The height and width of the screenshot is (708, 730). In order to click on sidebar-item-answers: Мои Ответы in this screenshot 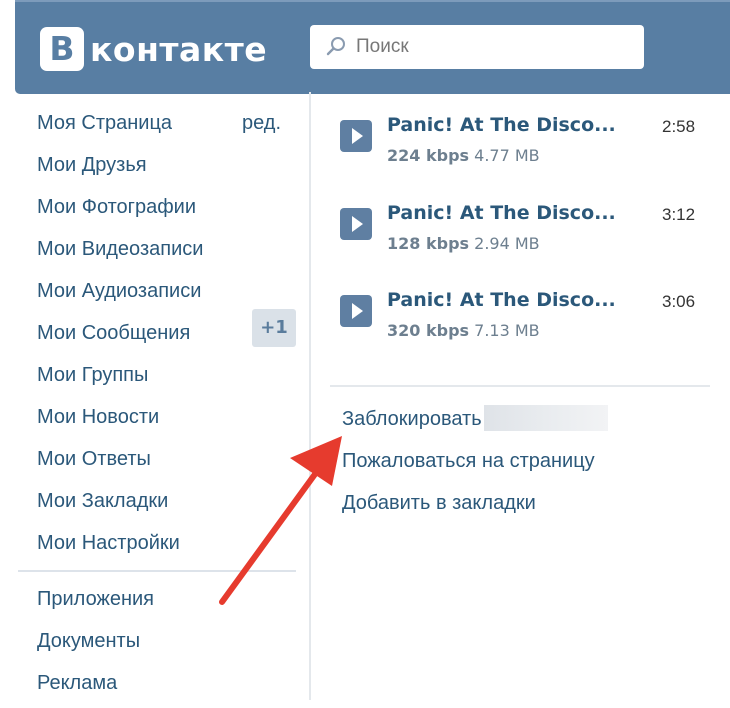, I will do `click(172, 463)`.